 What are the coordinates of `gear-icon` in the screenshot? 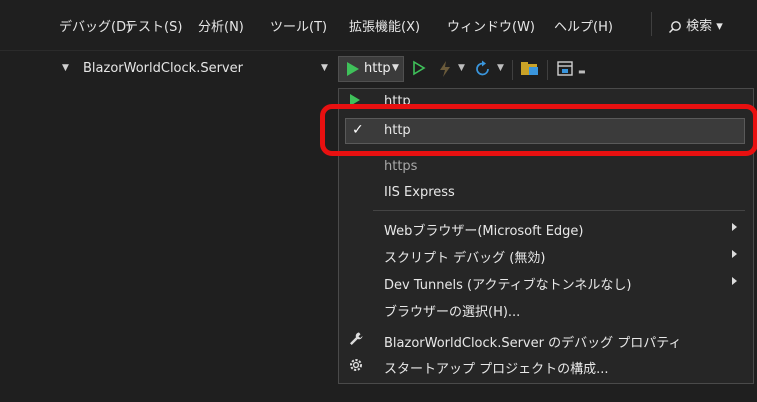 It's located at (356, 367).